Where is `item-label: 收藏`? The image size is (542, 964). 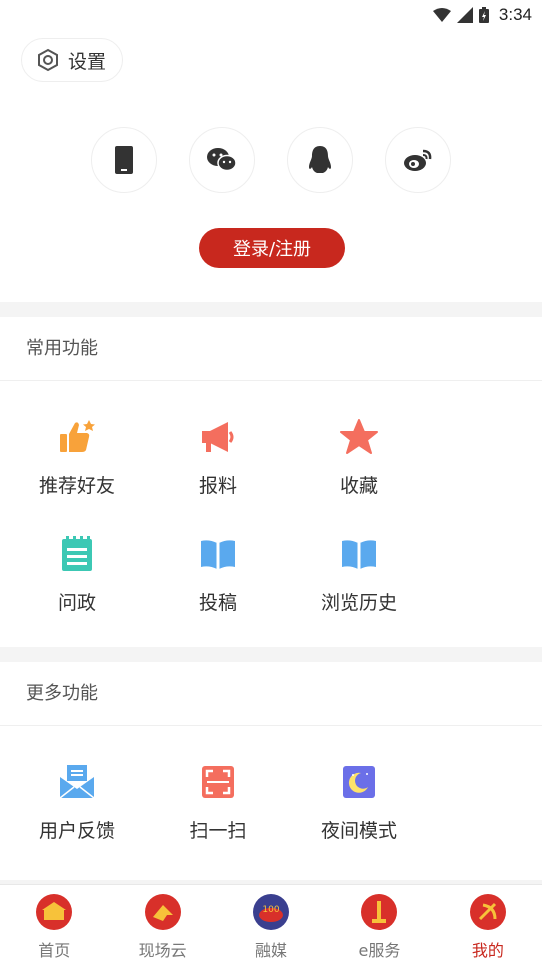
item-label: 收藏 is located at coordinates (358, 486).